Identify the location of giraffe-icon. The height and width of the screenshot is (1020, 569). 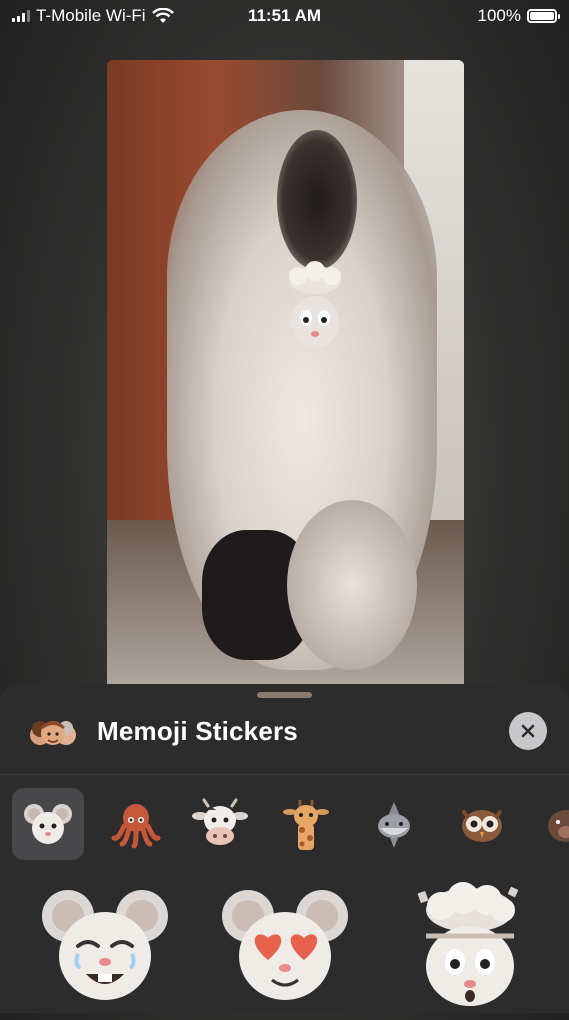
(306, 825).